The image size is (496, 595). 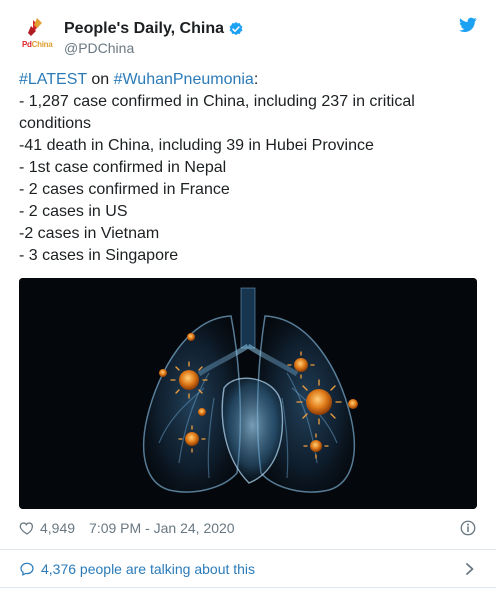 I want to click on tweet-line: conditions, so click(x=55, y=123).